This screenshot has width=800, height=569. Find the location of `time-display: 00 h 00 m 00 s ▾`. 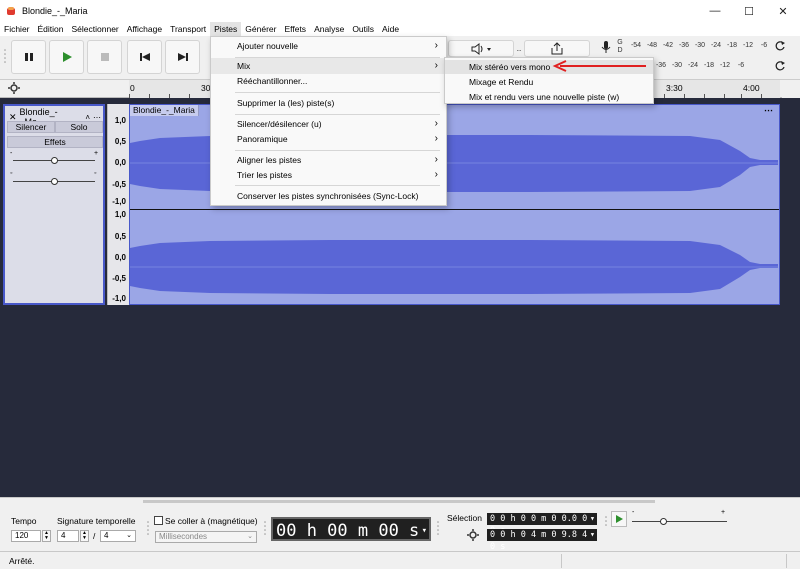

time-display: 00 h 00 m 00 s ▾ is located at coordinates (351, 529).